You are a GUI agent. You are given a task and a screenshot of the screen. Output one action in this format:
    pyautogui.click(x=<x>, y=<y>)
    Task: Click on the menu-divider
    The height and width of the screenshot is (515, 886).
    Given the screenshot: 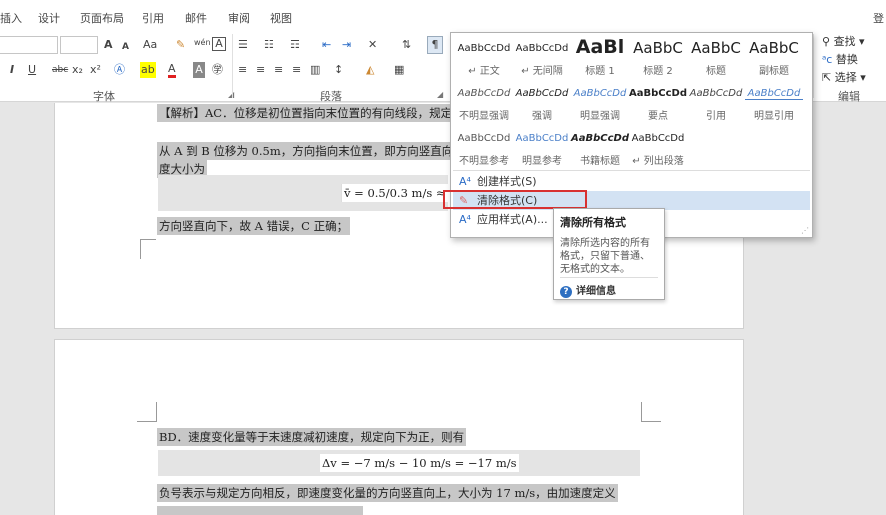 What is the action you would take?
    pyautogui.click(x=631, y=170)
    